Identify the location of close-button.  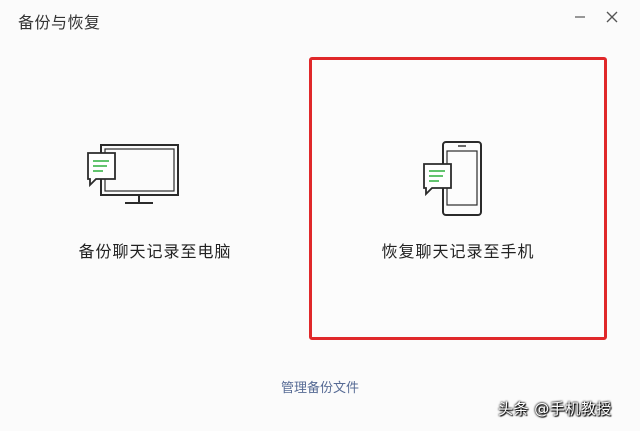
(612, 17).